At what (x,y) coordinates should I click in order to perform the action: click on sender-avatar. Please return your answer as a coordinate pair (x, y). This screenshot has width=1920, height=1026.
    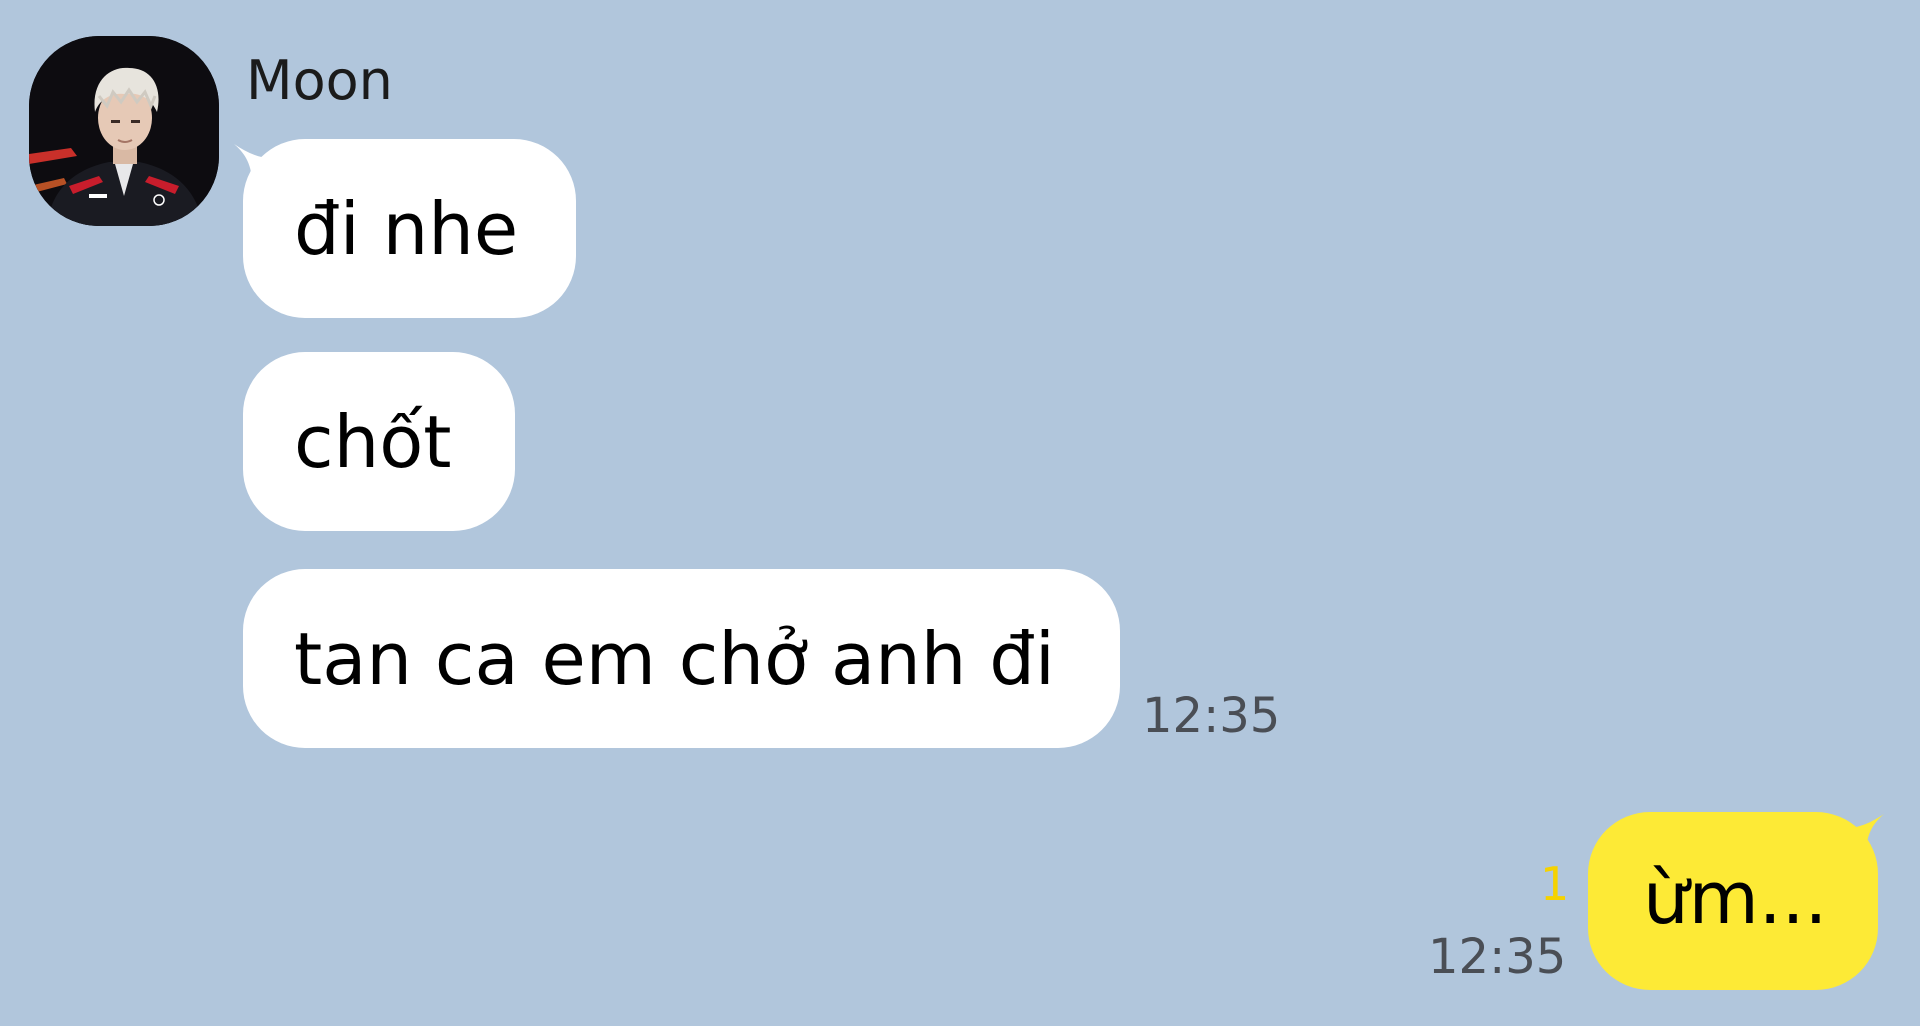
    Looking at the image, I should click on (124, 131).